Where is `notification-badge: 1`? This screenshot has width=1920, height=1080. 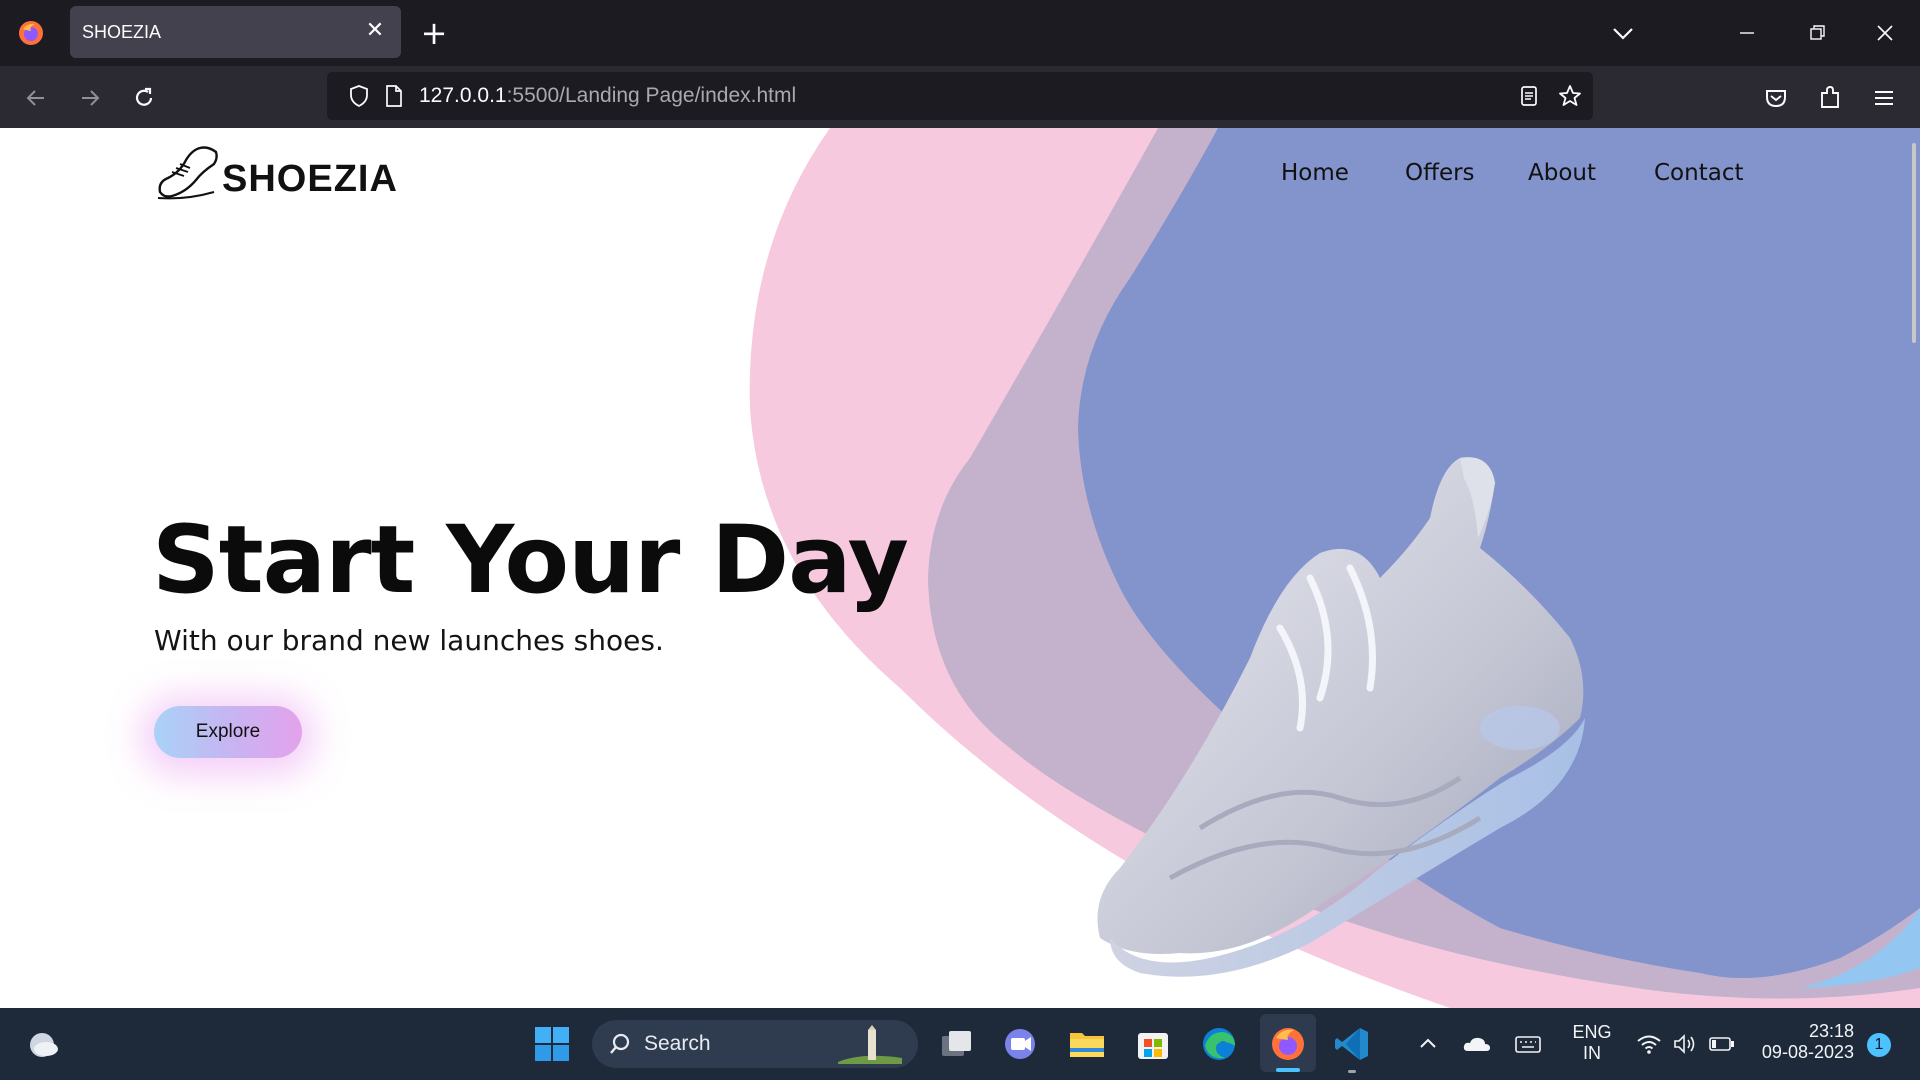
notification-badge: 1 is located at coordinates (1879, 1045).